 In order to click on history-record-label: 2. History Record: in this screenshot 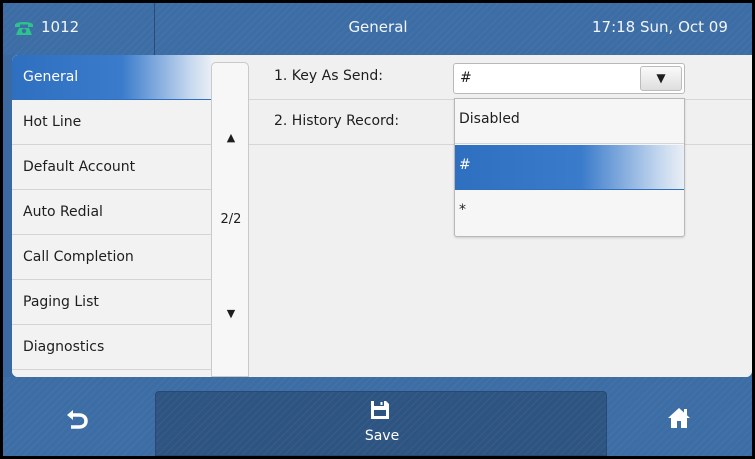, I will do `click(337, 121)`.